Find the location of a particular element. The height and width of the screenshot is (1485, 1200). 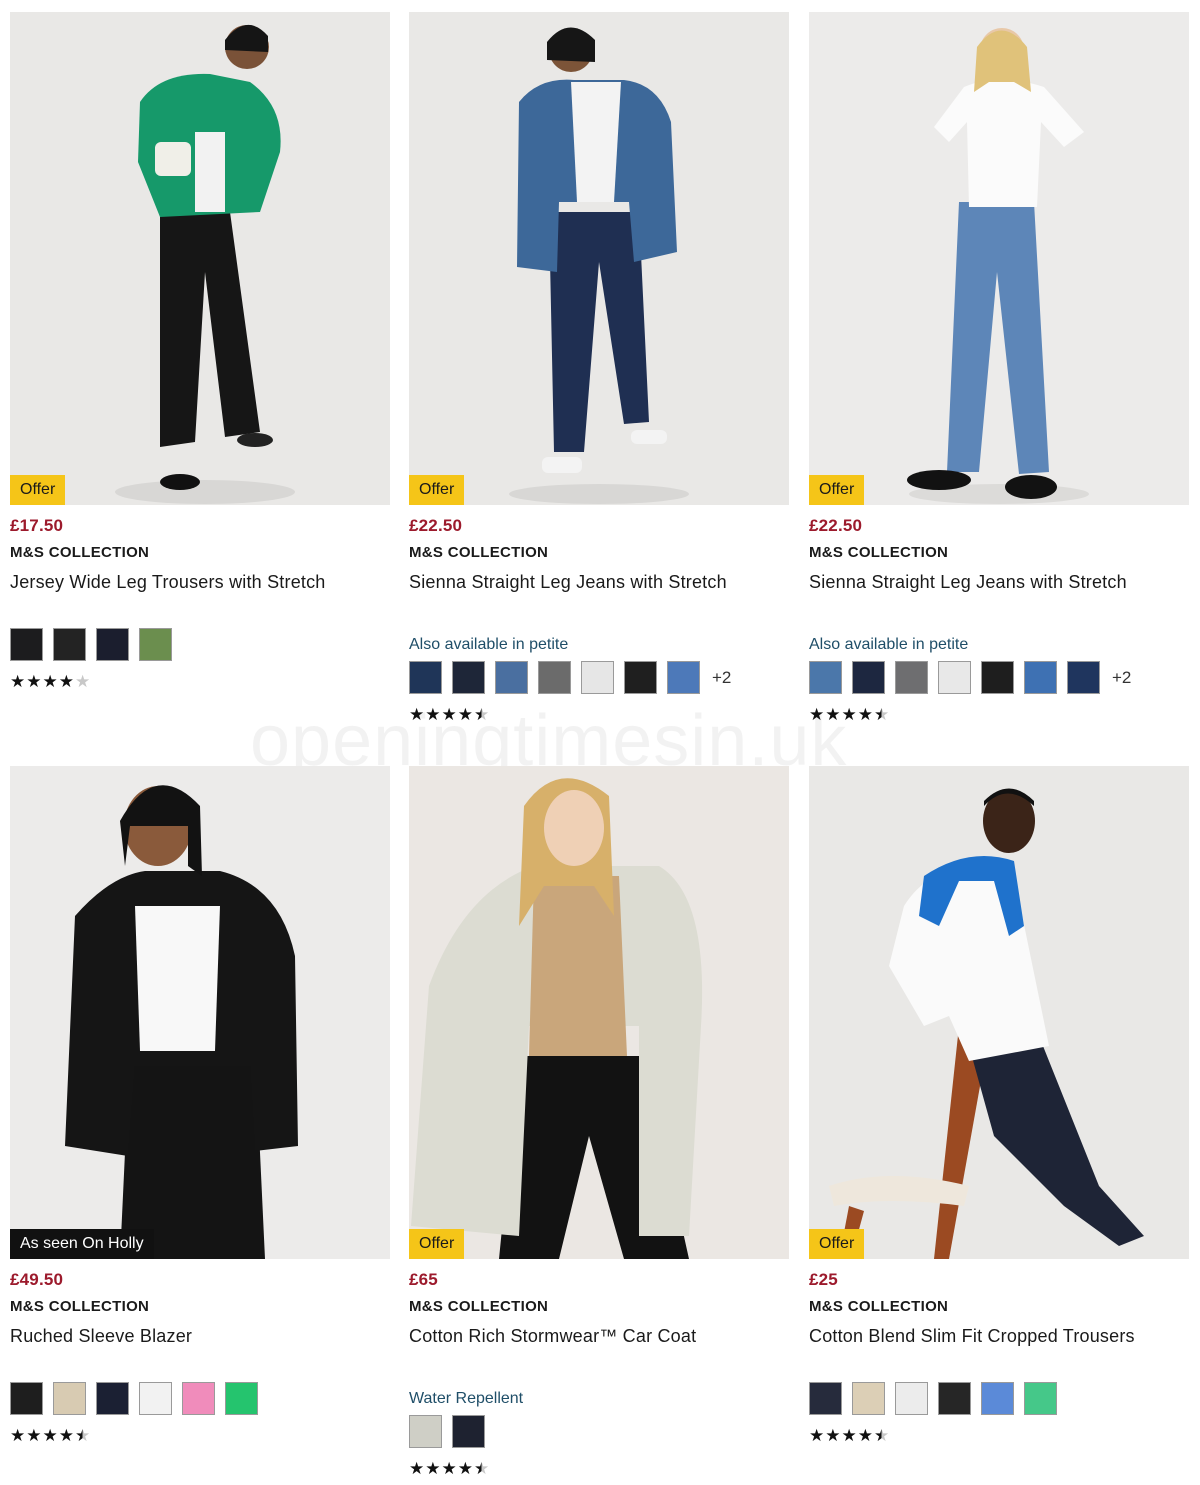

product-image: As seen On Holly is located at coordinates (200, 1012).